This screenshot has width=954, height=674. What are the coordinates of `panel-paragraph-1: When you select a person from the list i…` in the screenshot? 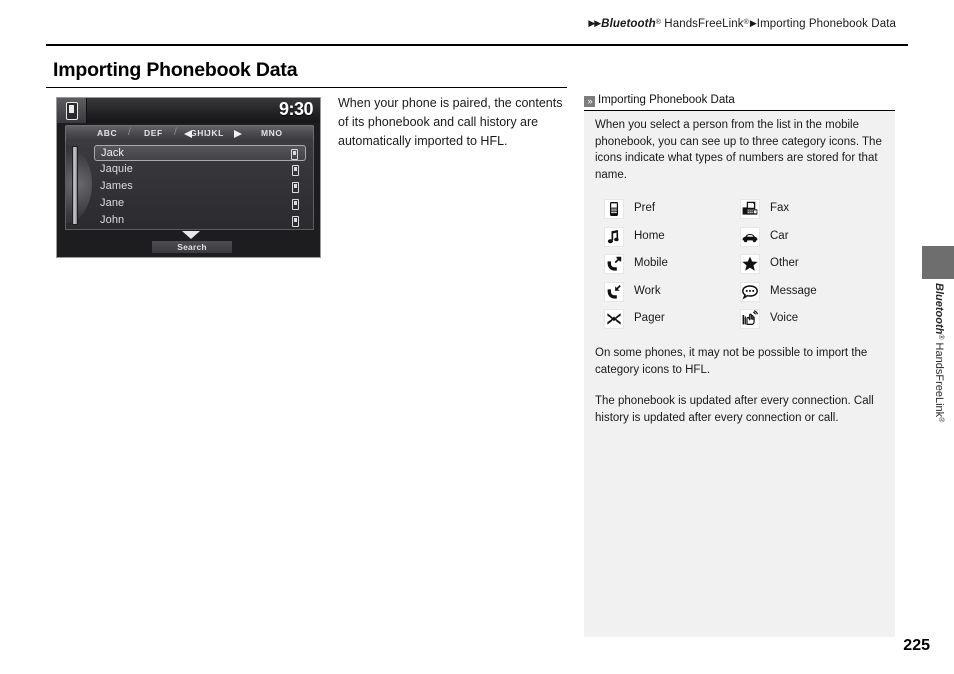 It's located at (738, 150).